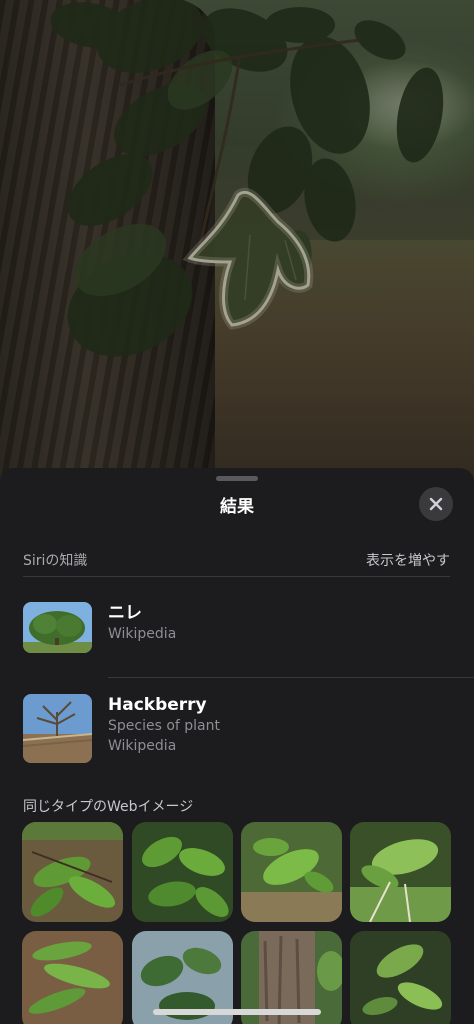 The height and width of the screenshot is (1024, 474). Describe the element at coordinates (157, 705) in the screenshot. I see `result-title: Hackberry` at that location.